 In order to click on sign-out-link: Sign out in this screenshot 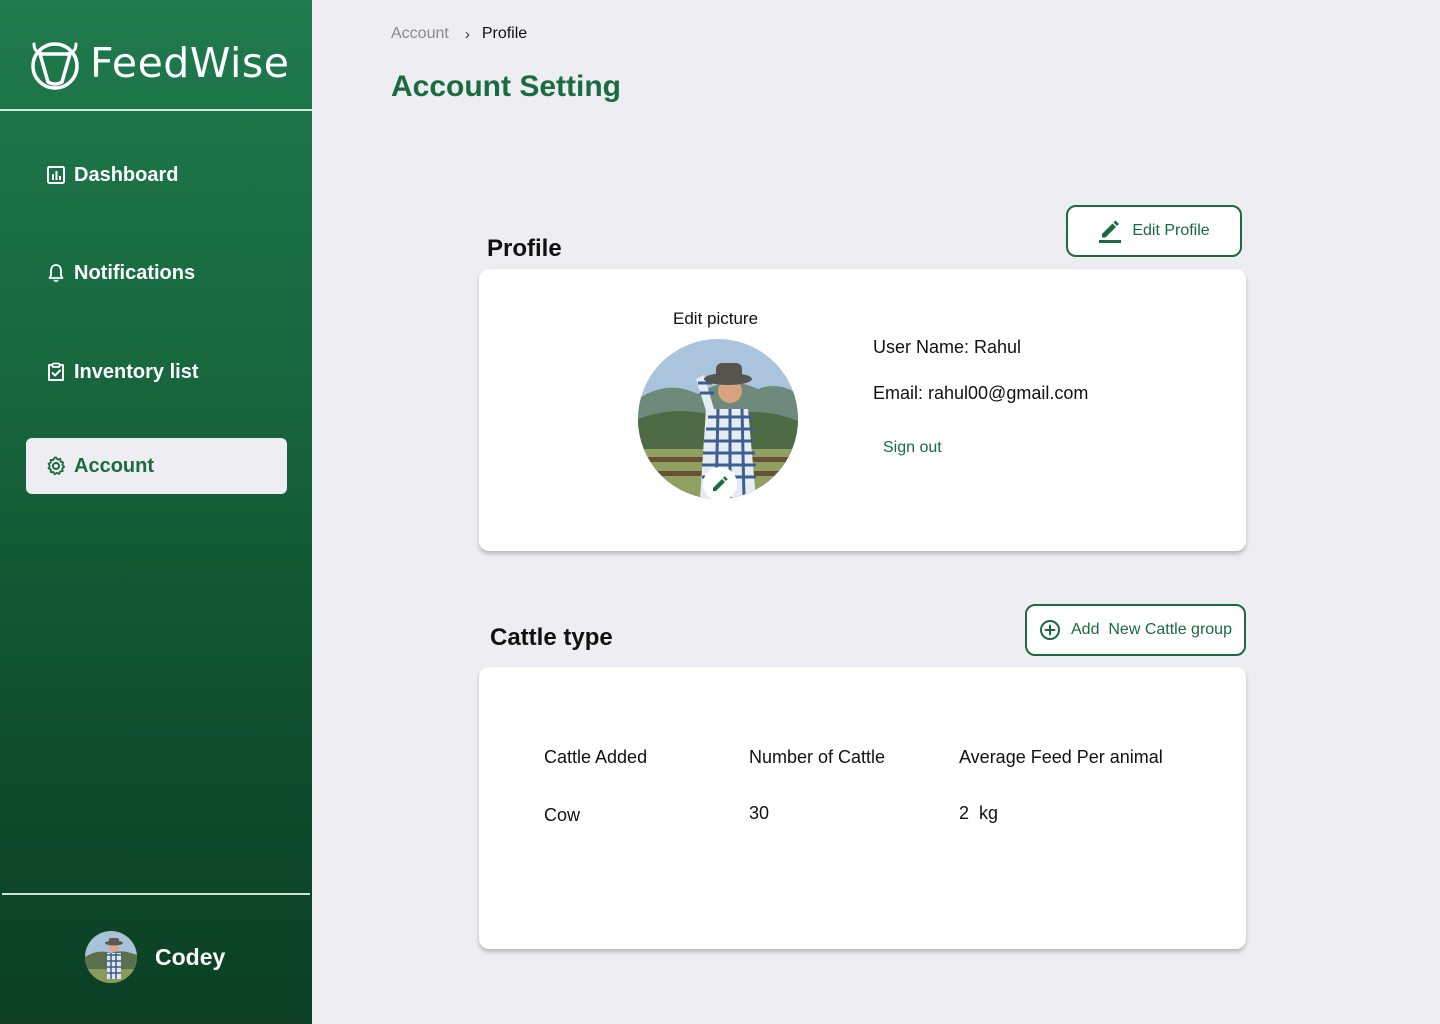, I will do `click(912, 448)`.